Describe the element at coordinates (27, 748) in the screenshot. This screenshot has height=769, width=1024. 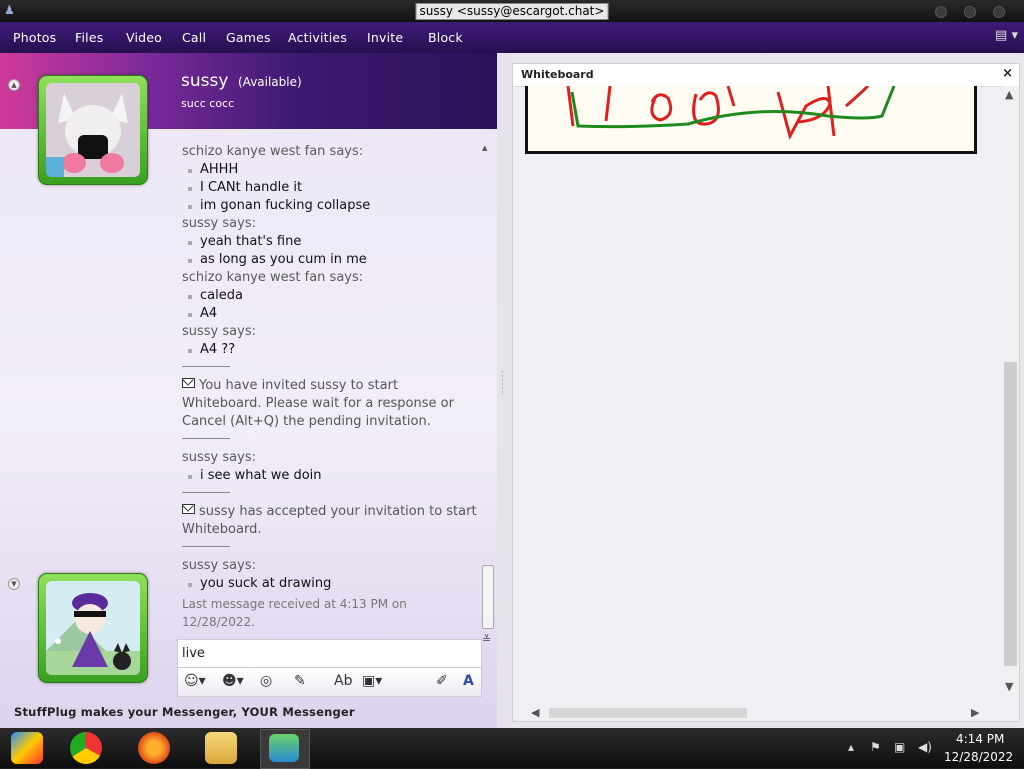
I see `start-button-icon` at that location.